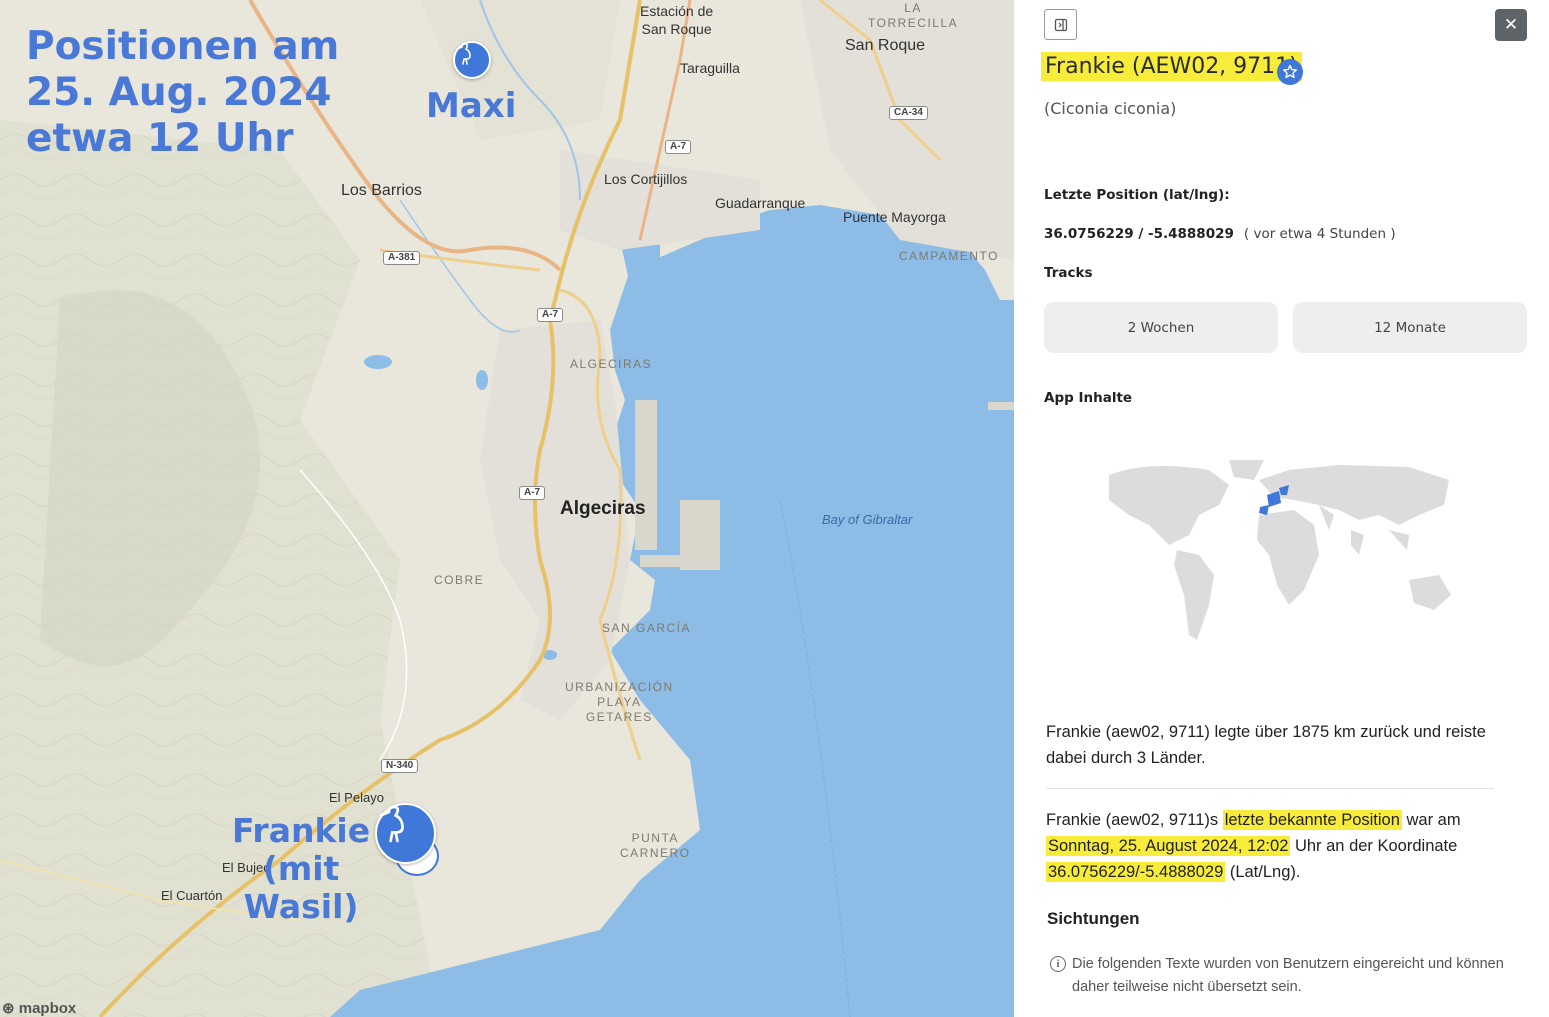  Describe the element at coordinates (381, 190) in the screenshot. I see `place-los-barrios: Los Barrios` at that location.